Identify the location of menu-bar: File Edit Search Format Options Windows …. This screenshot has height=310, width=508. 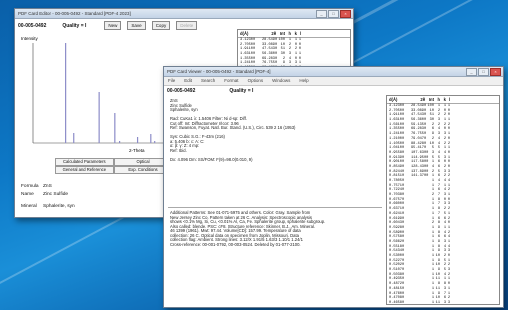
(333, 81).